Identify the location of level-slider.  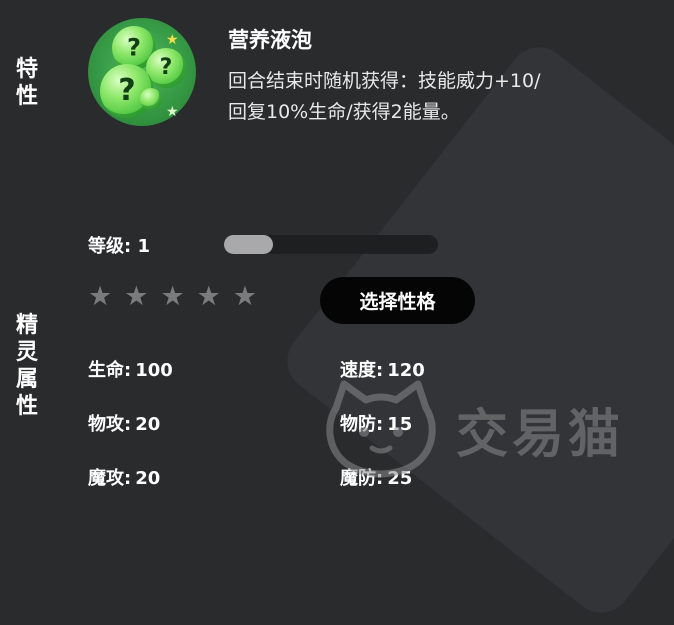
(331, 244).